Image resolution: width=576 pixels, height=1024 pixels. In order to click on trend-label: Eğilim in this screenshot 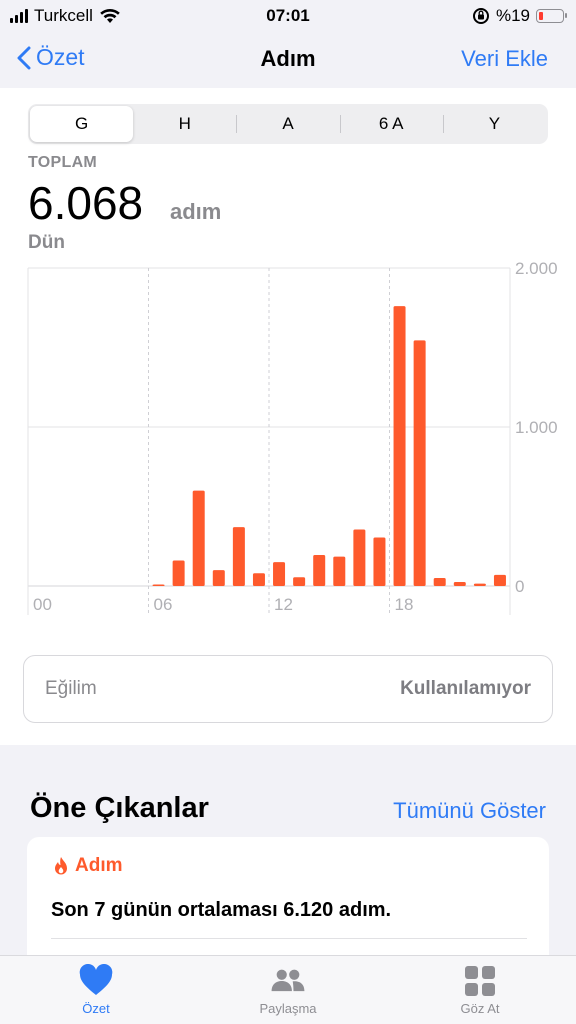, I will do `click(71, 688)`.